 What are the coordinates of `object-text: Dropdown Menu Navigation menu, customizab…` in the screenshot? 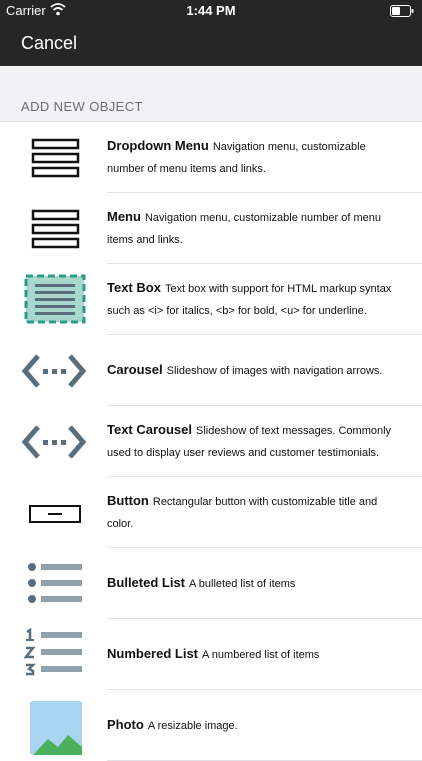 It's located at (255, 157).